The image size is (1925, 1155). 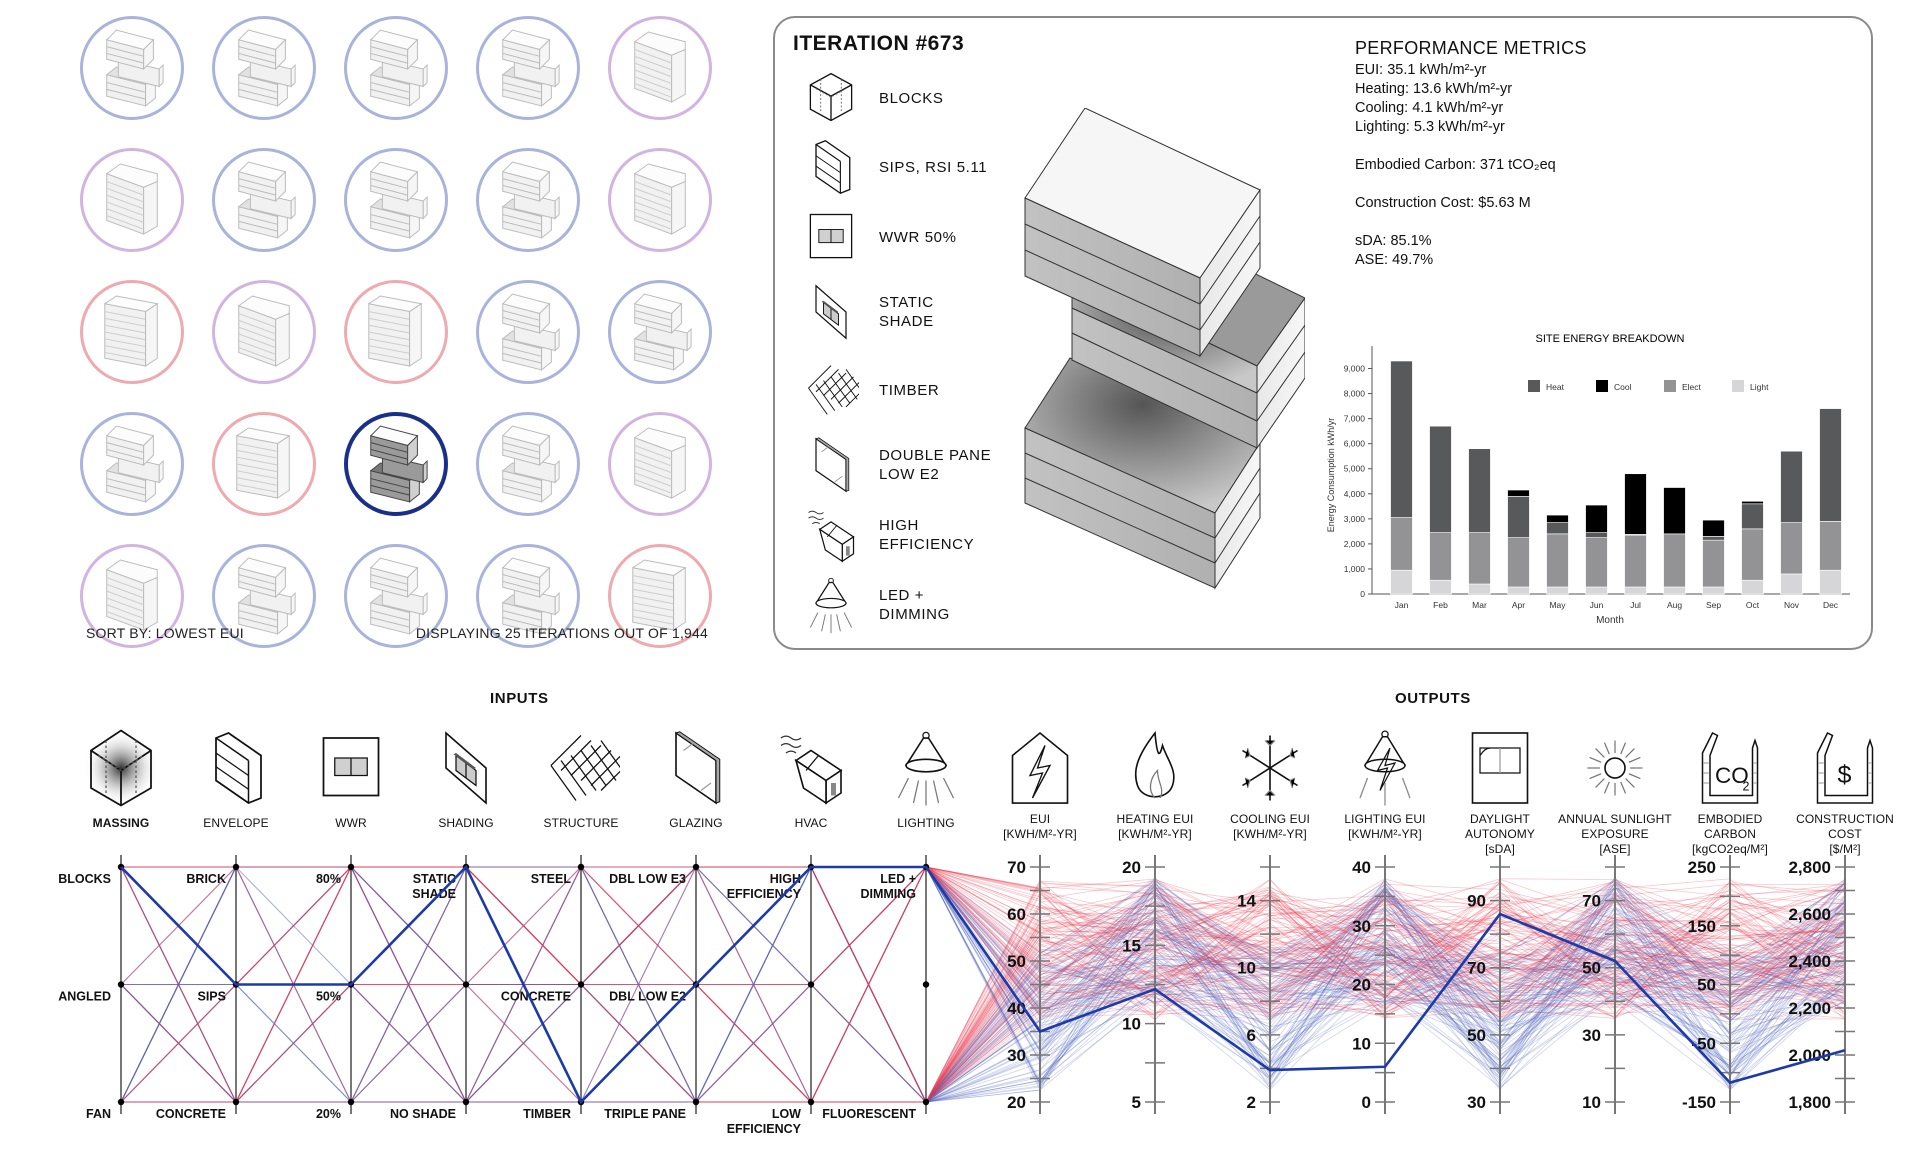 I want to click on flame-icon, so click(x=1154, y=764).